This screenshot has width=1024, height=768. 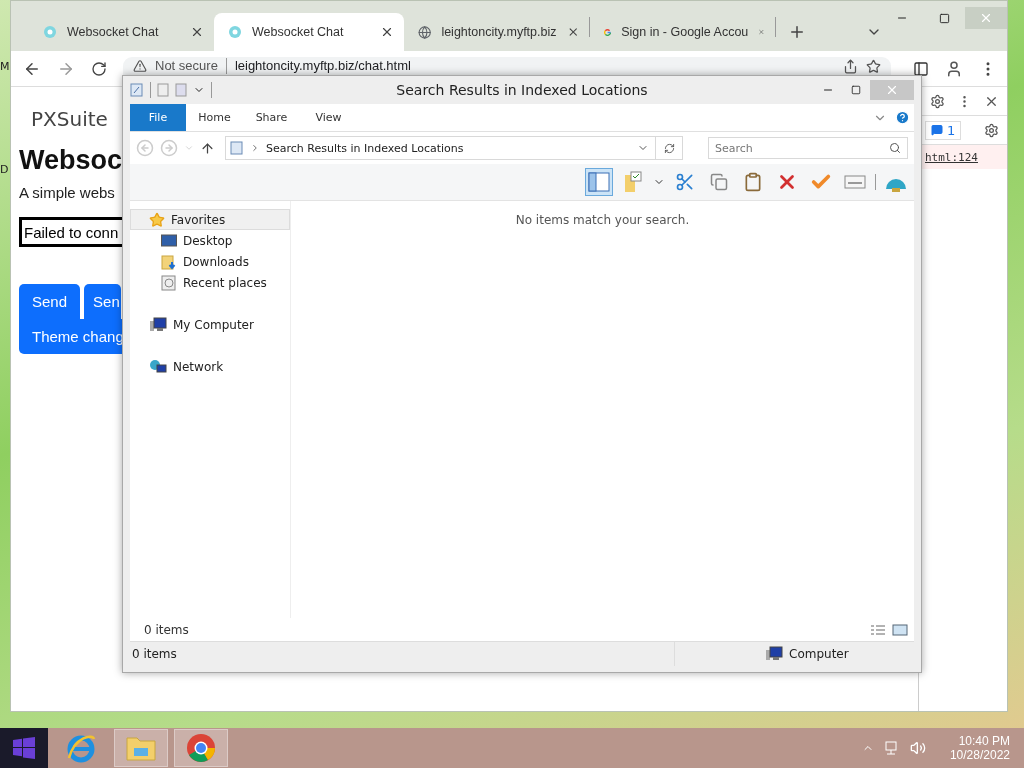 I want to click on ribbon-tab: Share, so click(x=271, y=117).